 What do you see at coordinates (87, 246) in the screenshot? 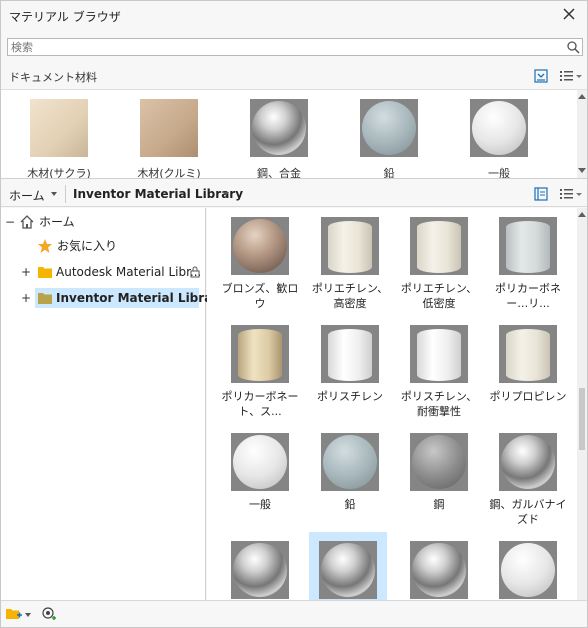
I see `tree-item-label: お気に入り` at bounding box center [87, 246].